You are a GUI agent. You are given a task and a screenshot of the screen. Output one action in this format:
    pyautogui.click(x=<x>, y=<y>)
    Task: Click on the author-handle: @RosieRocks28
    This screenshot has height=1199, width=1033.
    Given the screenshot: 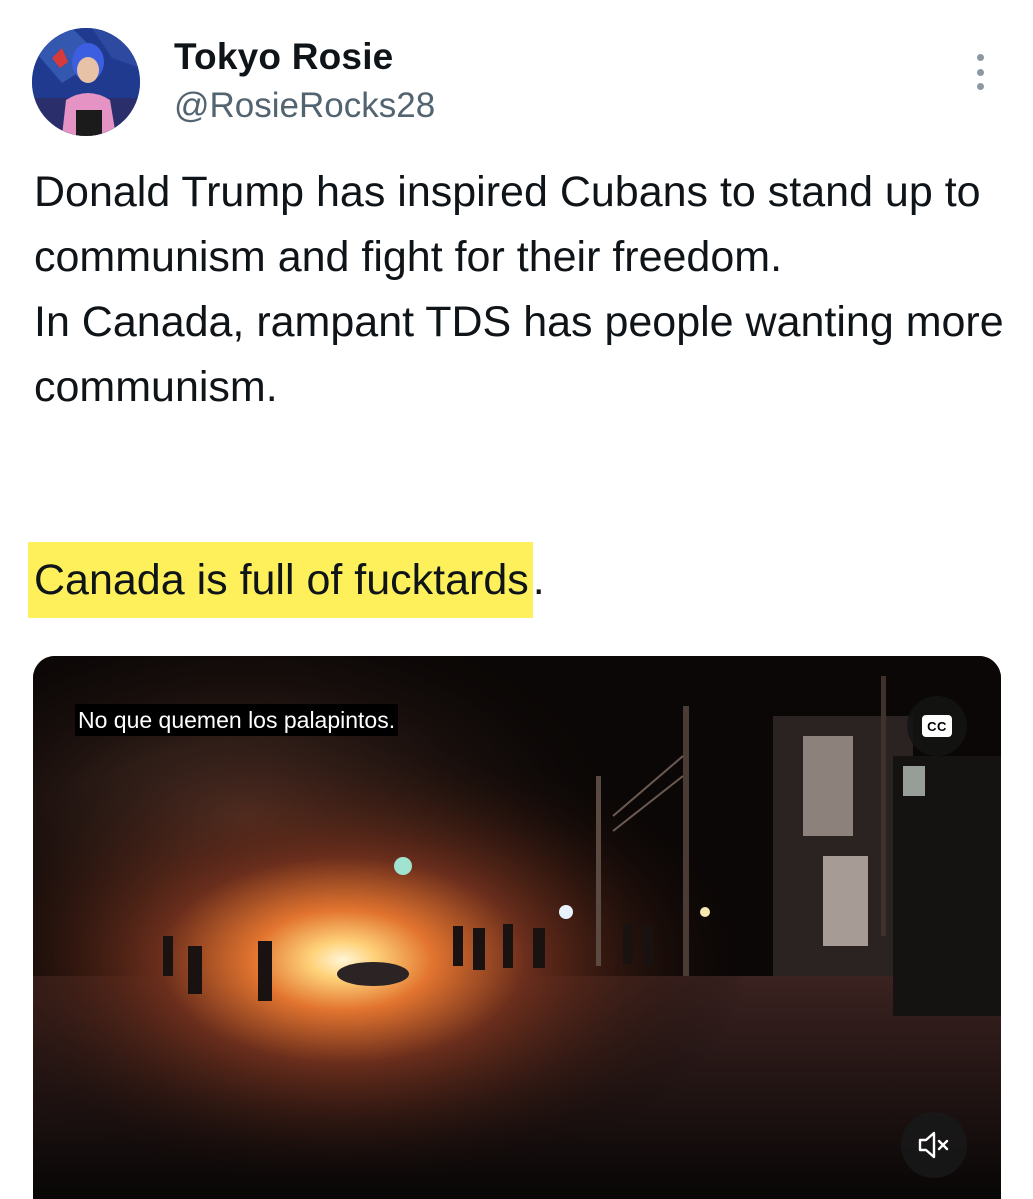 What is the action you would take?
    pyautogui.click(x=304, y=106)
    